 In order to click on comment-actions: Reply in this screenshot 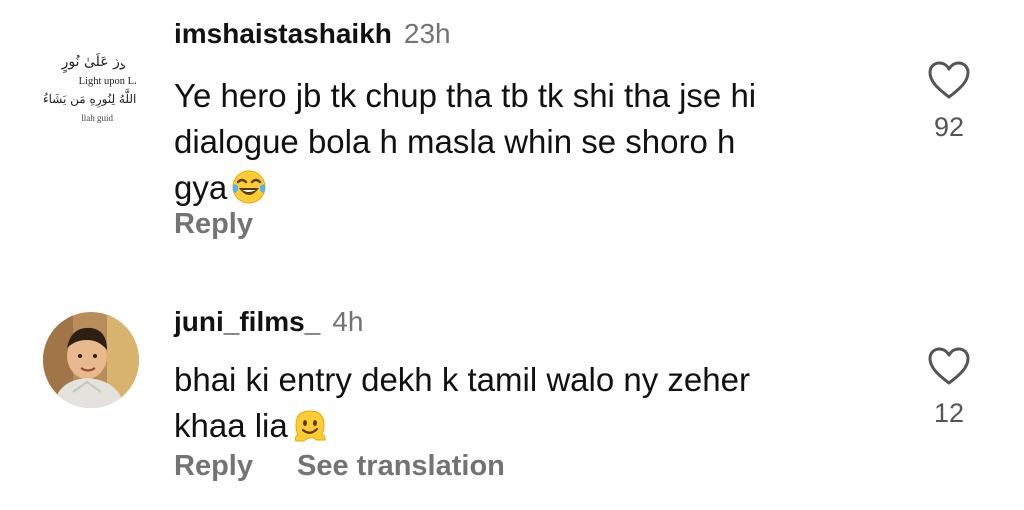, I will do `click(213, 224)`.